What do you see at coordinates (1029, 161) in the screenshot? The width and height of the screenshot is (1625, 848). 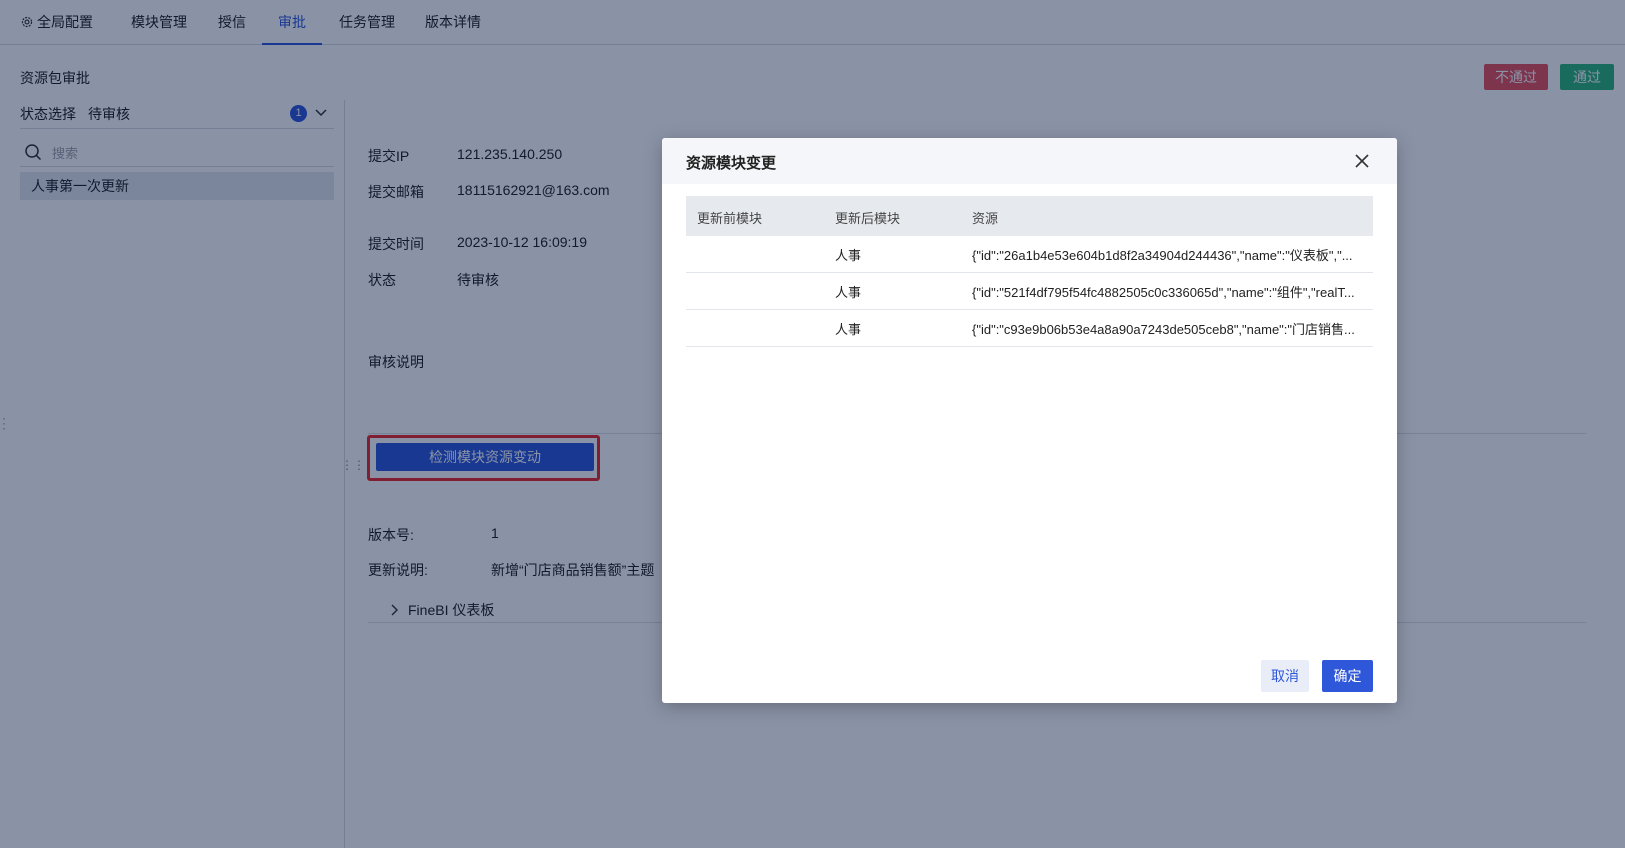 I see `modal-header: 资源模块变更` at bounding box center [1029, 161].